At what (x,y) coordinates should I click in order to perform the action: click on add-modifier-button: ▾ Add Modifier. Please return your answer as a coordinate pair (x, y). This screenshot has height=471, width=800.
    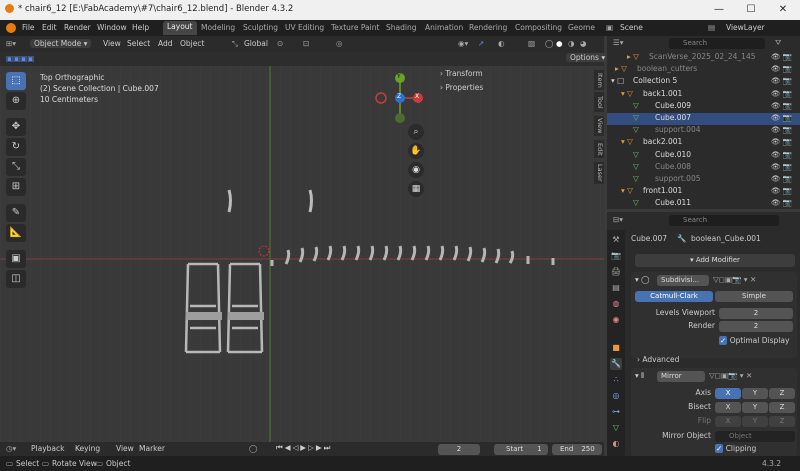
    Looking at the image, I should click on (715, 260).